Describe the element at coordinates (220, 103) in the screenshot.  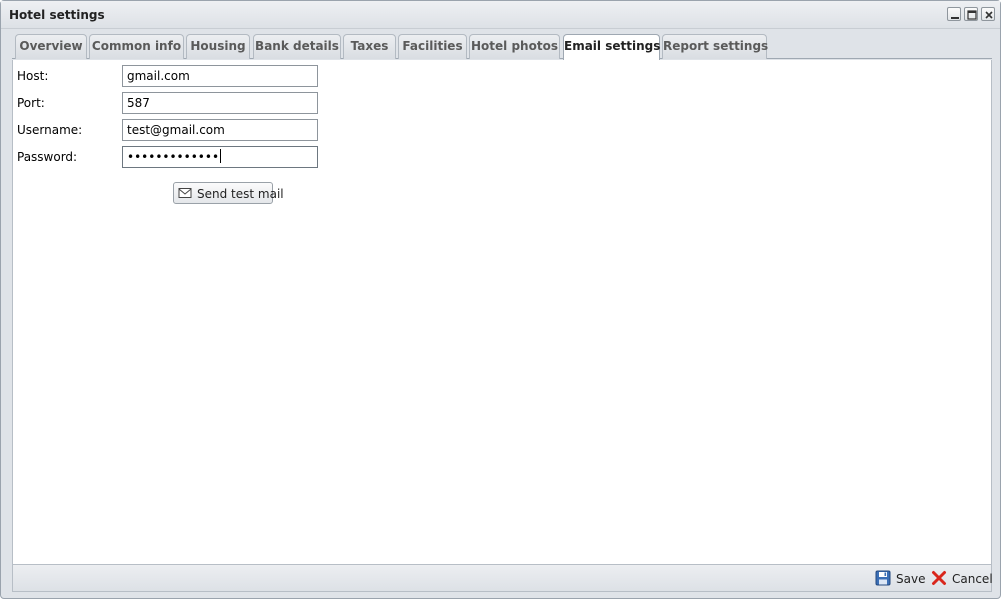
I see `port-field: 587` at that location.